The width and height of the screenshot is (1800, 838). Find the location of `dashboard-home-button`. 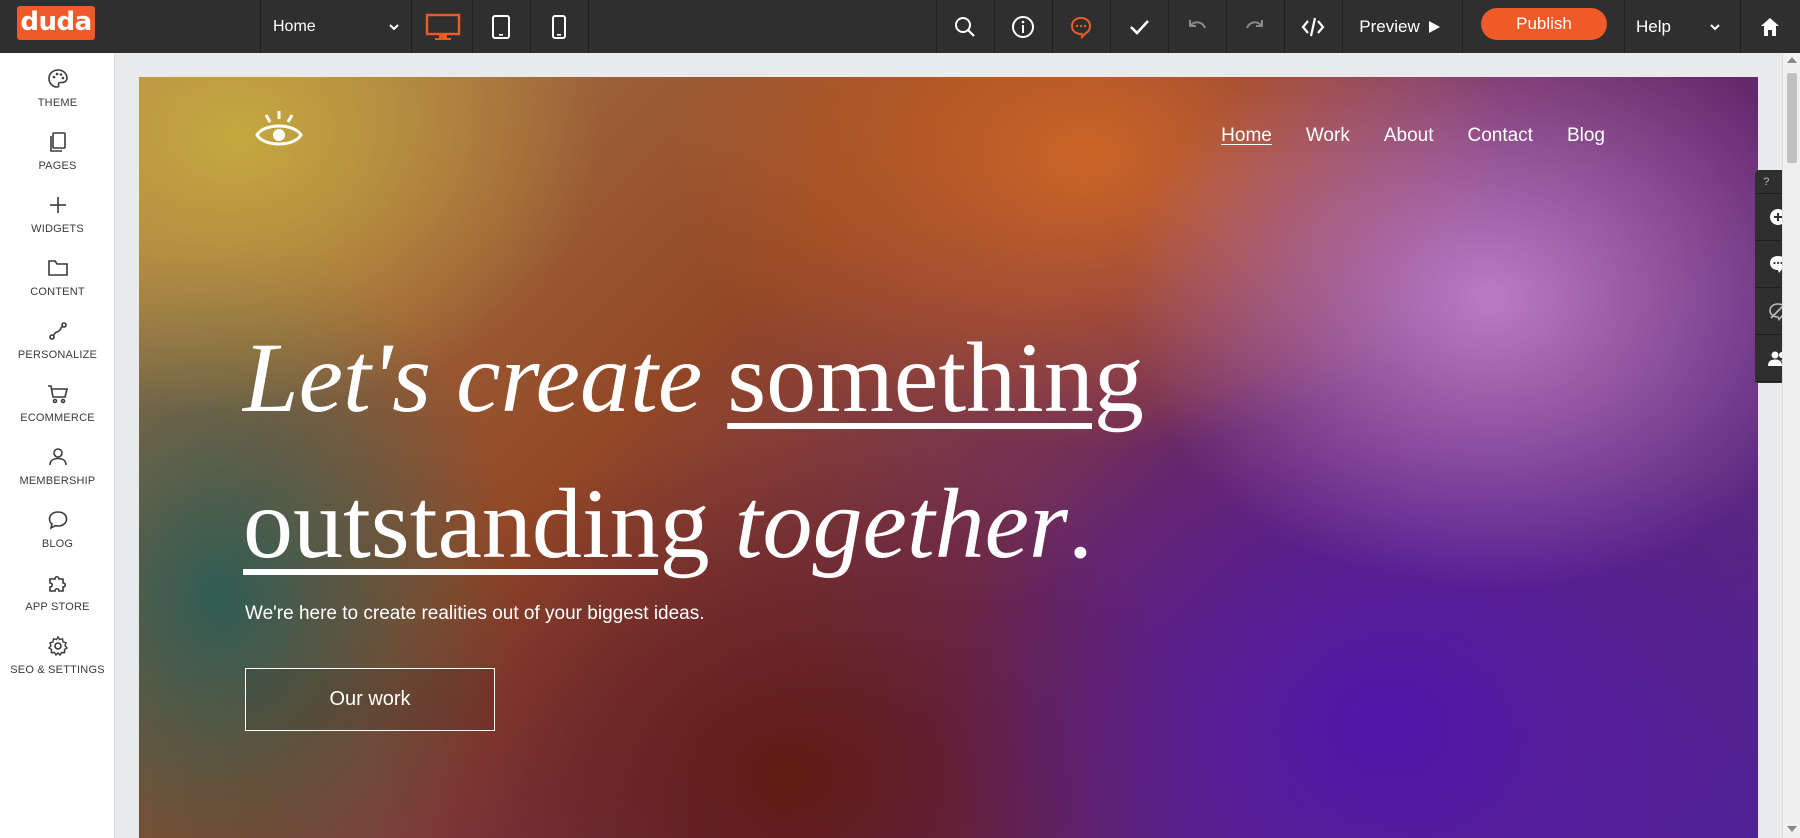

dashboard-home-button is located at coordinates (1770, 26).